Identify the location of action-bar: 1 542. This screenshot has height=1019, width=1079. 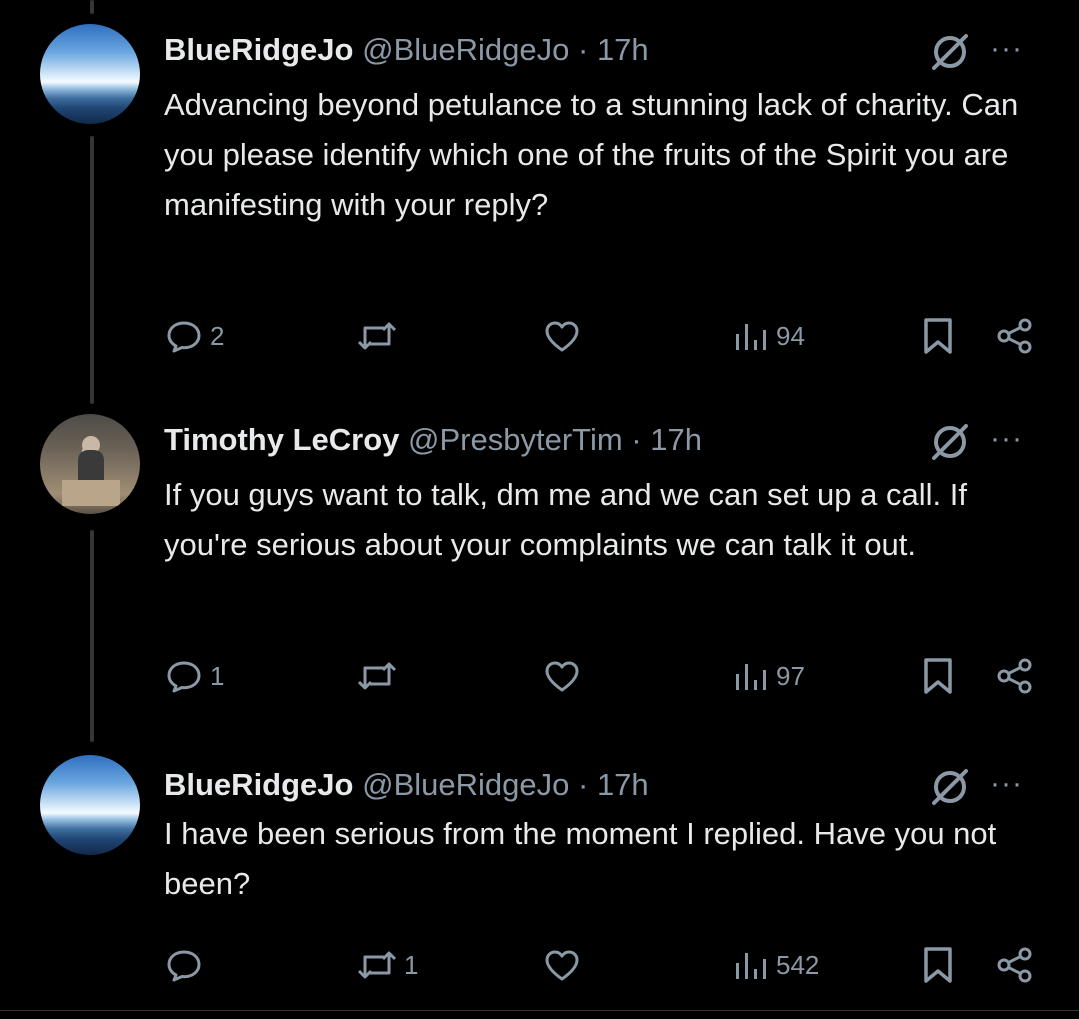
(539, 965).